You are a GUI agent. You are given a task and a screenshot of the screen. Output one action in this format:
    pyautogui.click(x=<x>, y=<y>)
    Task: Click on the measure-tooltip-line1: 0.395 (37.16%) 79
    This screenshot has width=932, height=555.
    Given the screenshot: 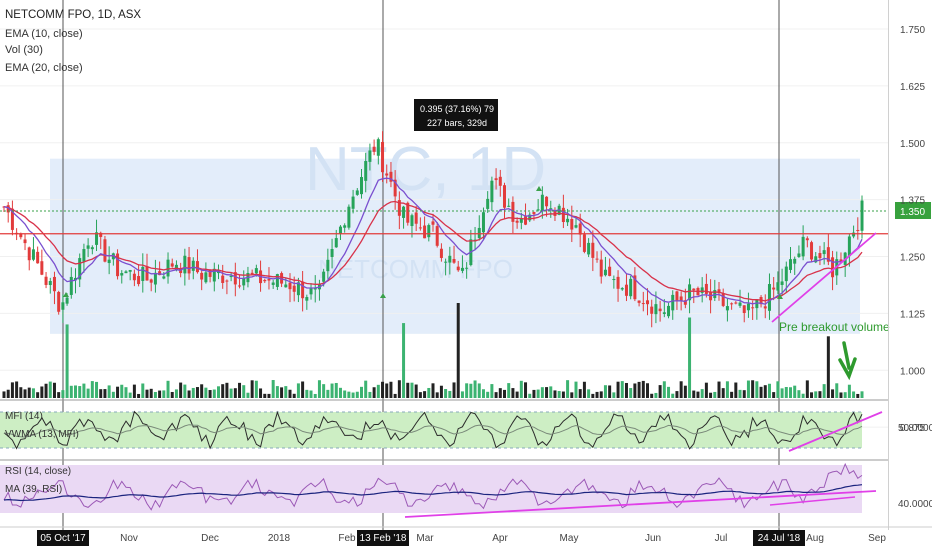 What is the action you would take?
    pyautogui.click(x=457, y=109)
    